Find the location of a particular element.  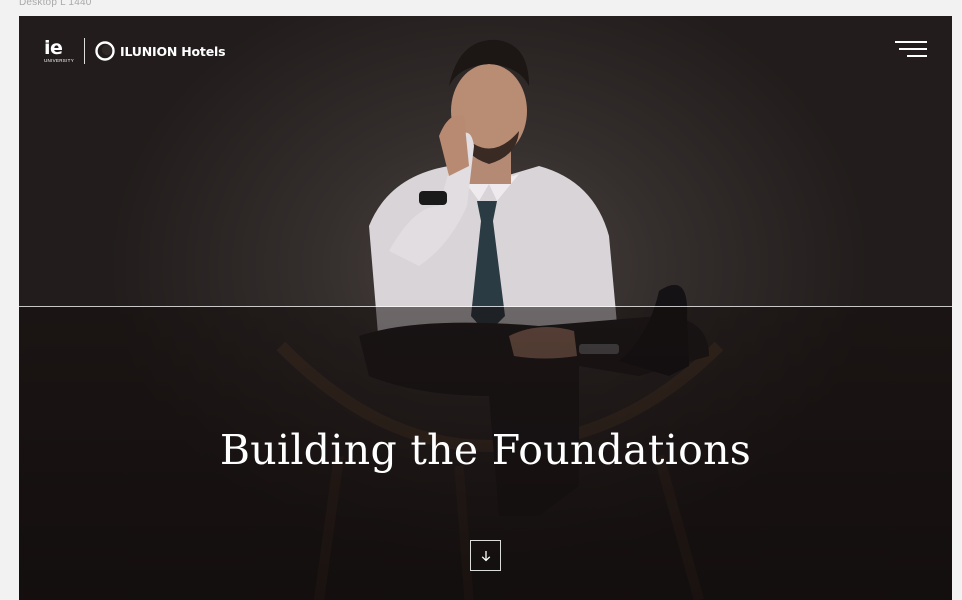

ilunion-circle-icon is located at coordinates (105, 51).